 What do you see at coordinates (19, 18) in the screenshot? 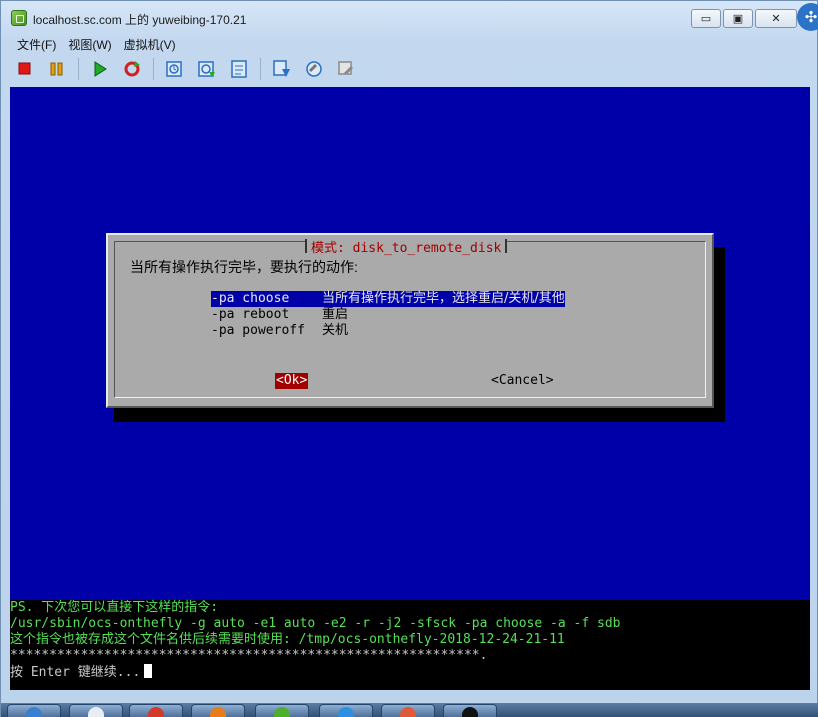
I see `vsphere-app-icon` at bounding box center [19, 18].